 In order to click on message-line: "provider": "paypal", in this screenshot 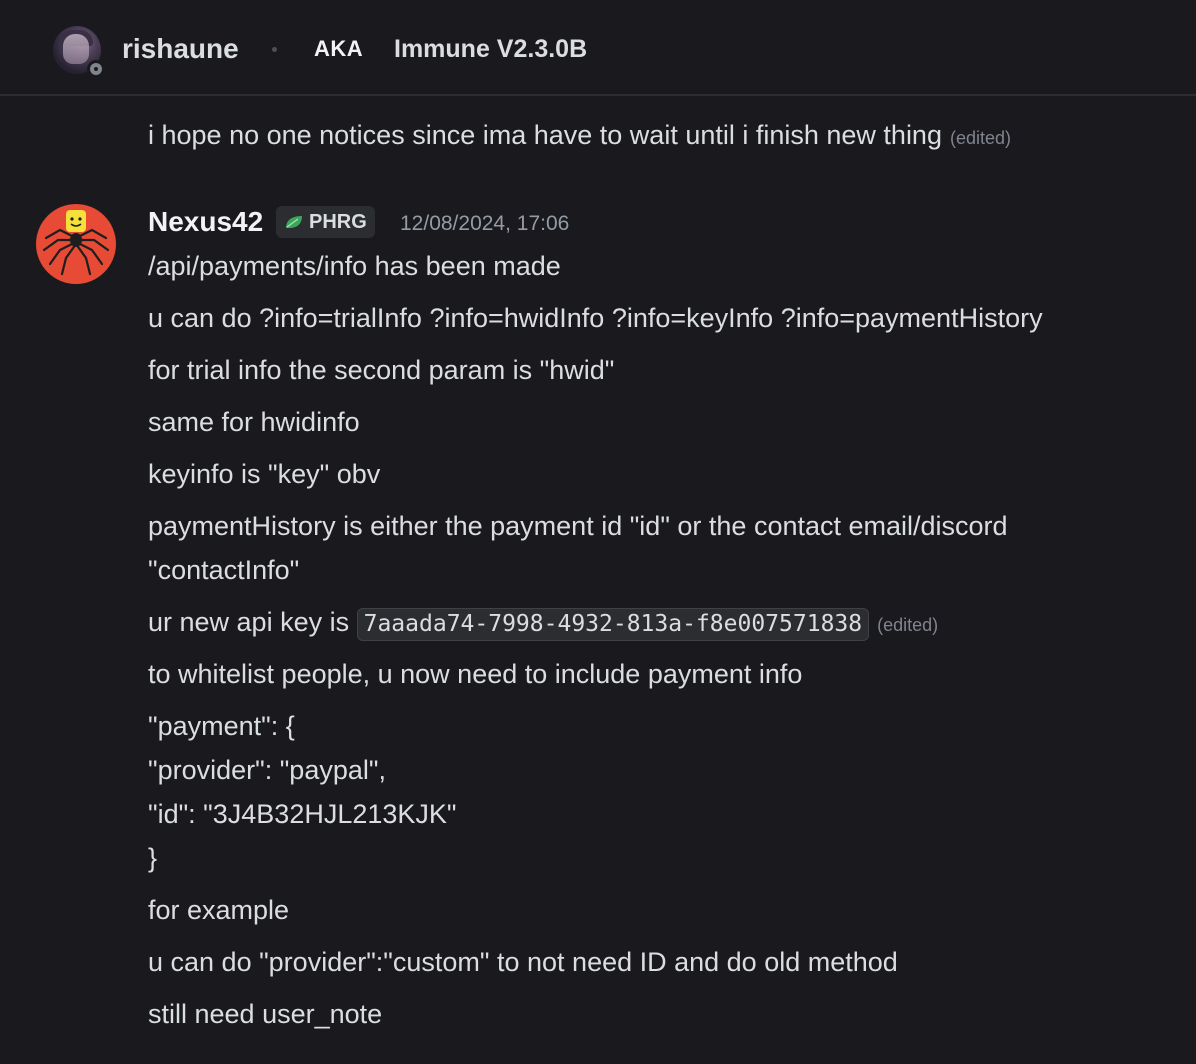, I will do `click(267, 770)`.